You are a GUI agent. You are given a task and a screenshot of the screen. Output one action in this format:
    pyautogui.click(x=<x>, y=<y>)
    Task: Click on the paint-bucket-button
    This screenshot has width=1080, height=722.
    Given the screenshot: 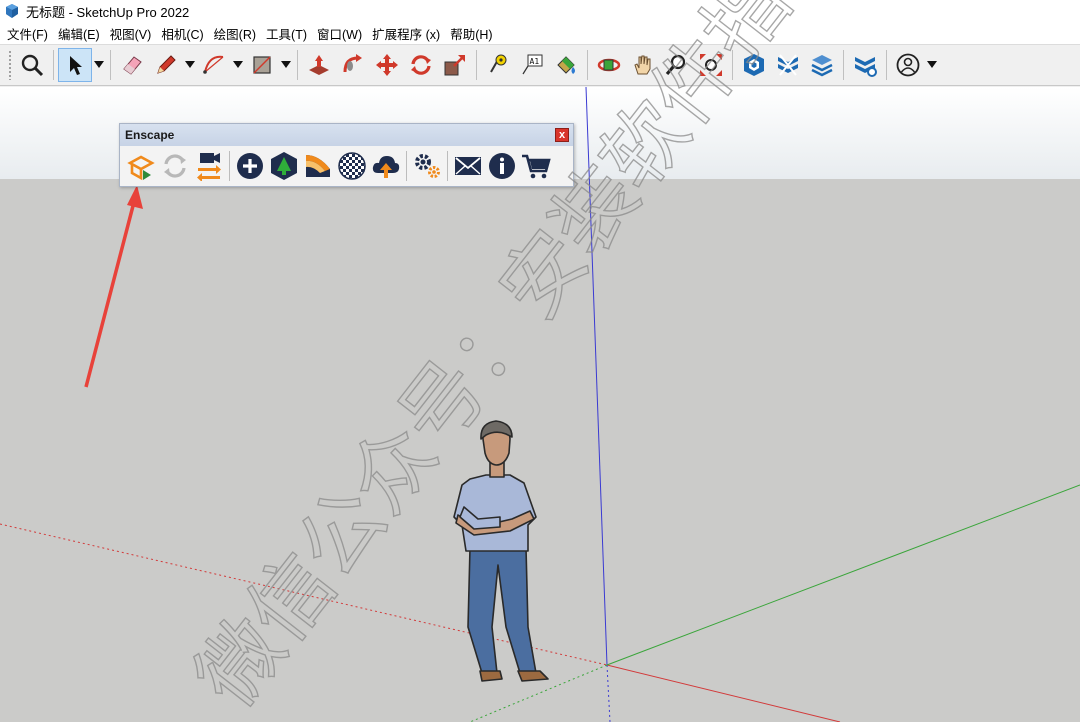 What is the action you would take?
    pyautogui.click(x=566, y=65)
    